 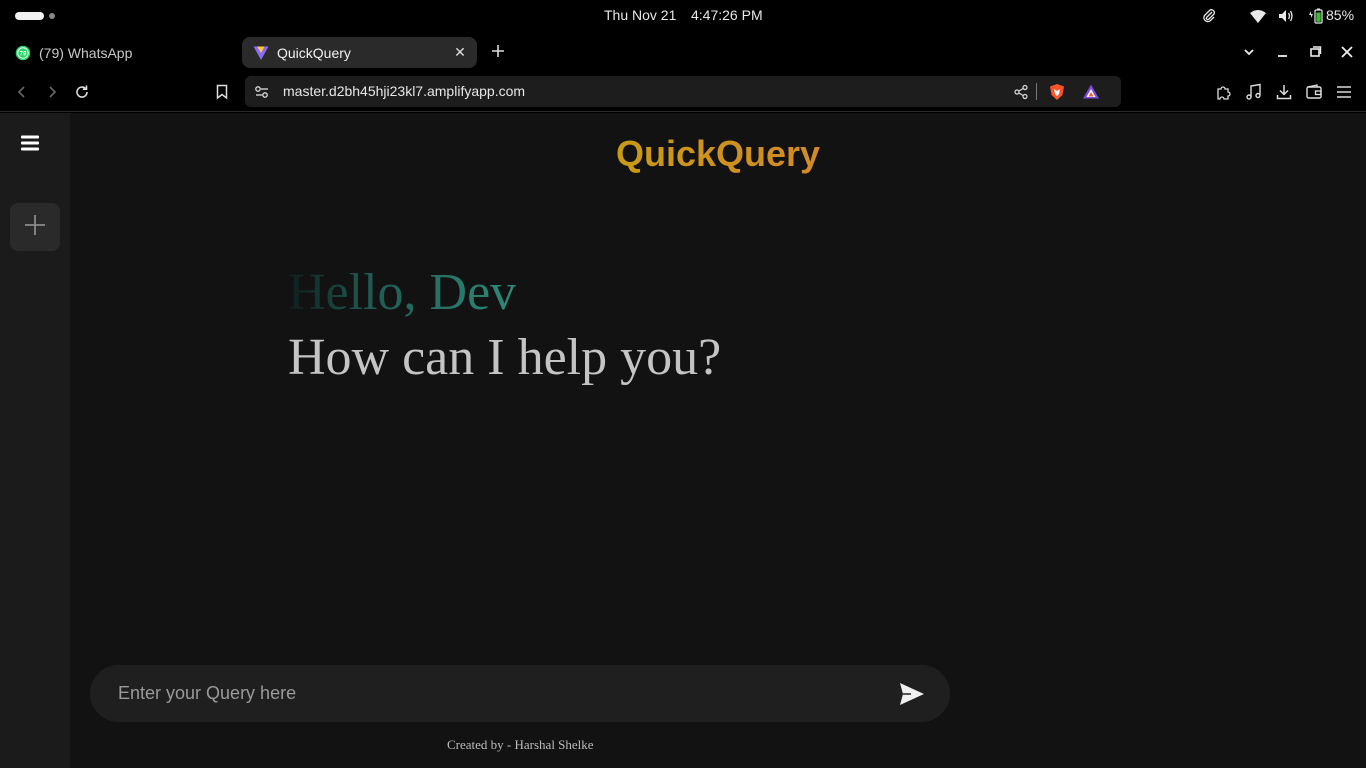 I want to click on battery-percent: 85%, so click(x=1340, y=15).